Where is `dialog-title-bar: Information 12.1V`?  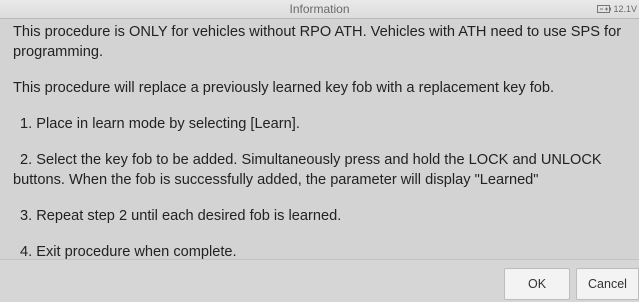 dialog-title-bar: Information 12.1V is located at coordinates (319, 9).